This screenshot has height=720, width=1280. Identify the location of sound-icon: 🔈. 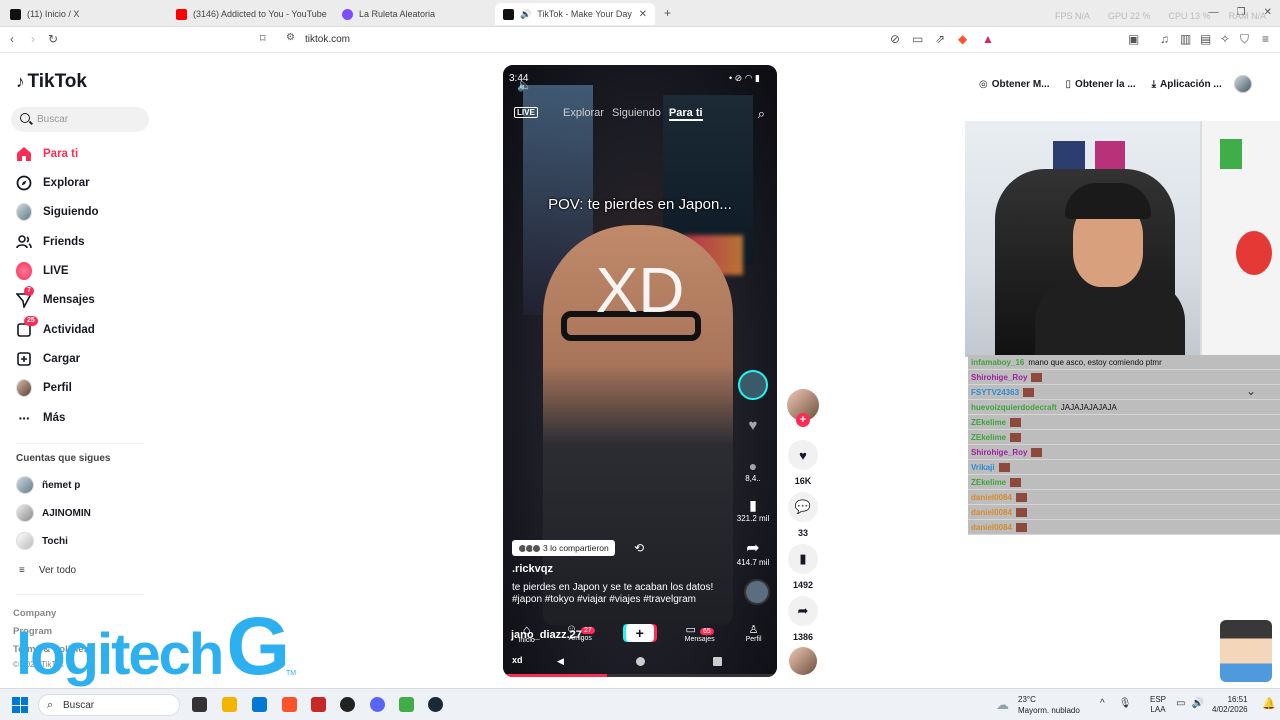
(524, 85).